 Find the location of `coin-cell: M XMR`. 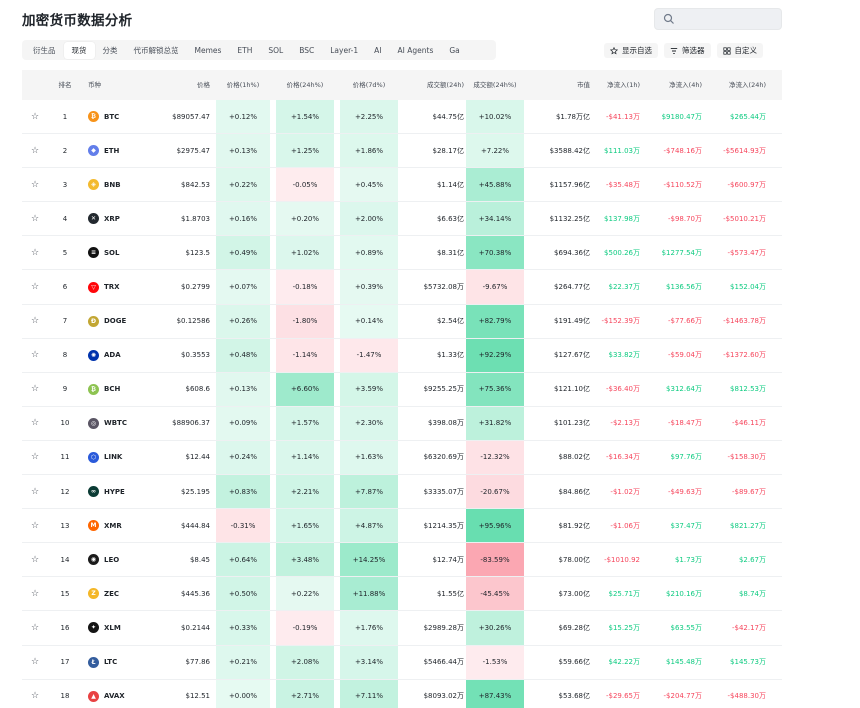

coin-cell: M XMR is located at coordinates (123, 525).